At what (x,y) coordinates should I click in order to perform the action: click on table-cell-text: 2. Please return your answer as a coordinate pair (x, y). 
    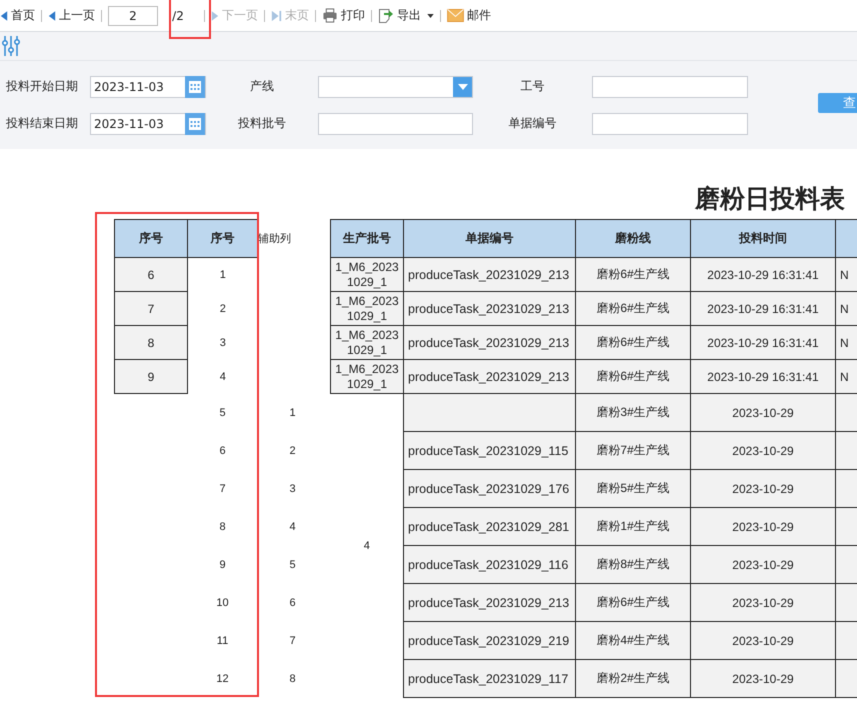
    Looking at the image, I should click on (292, 451).